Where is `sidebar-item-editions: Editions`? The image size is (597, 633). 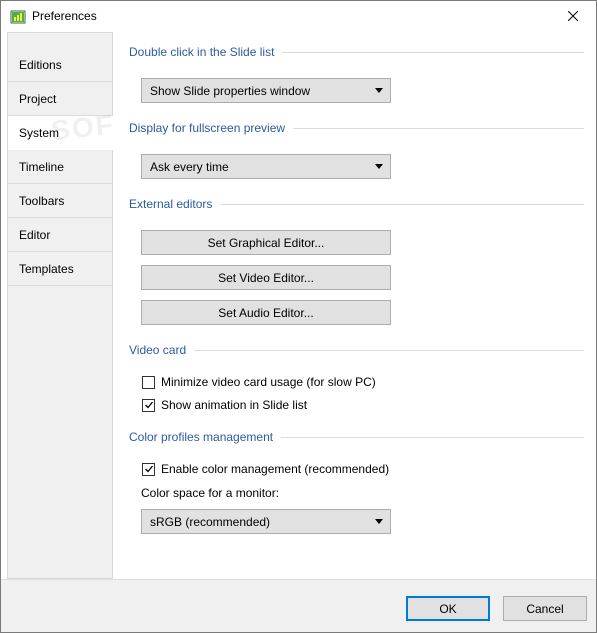
sidebar-item-editions: Editions is located at coordinates (60, 65).